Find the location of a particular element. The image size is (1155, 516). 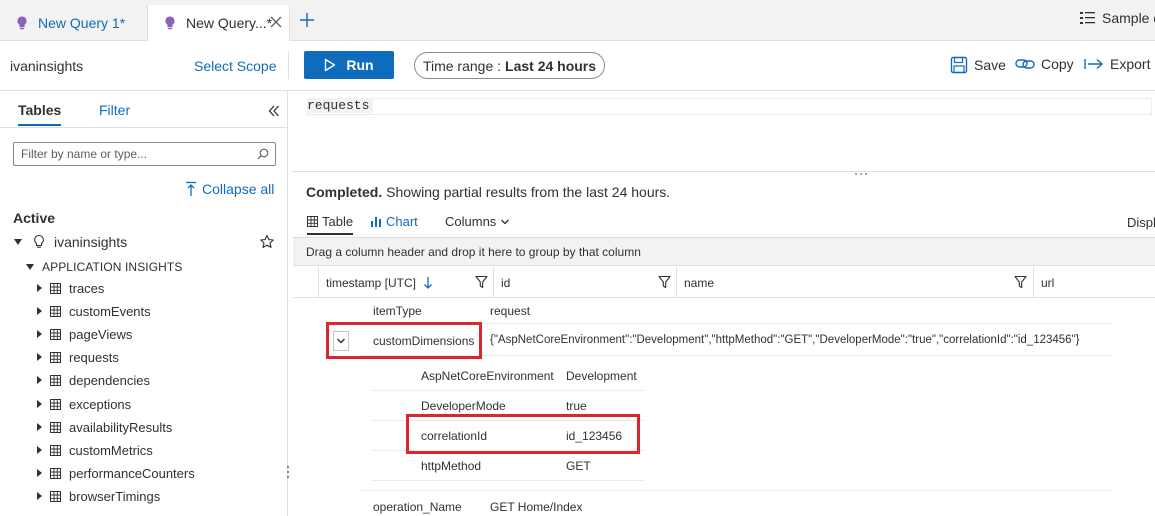

run-button: Run is located at coordinates (349, 65).